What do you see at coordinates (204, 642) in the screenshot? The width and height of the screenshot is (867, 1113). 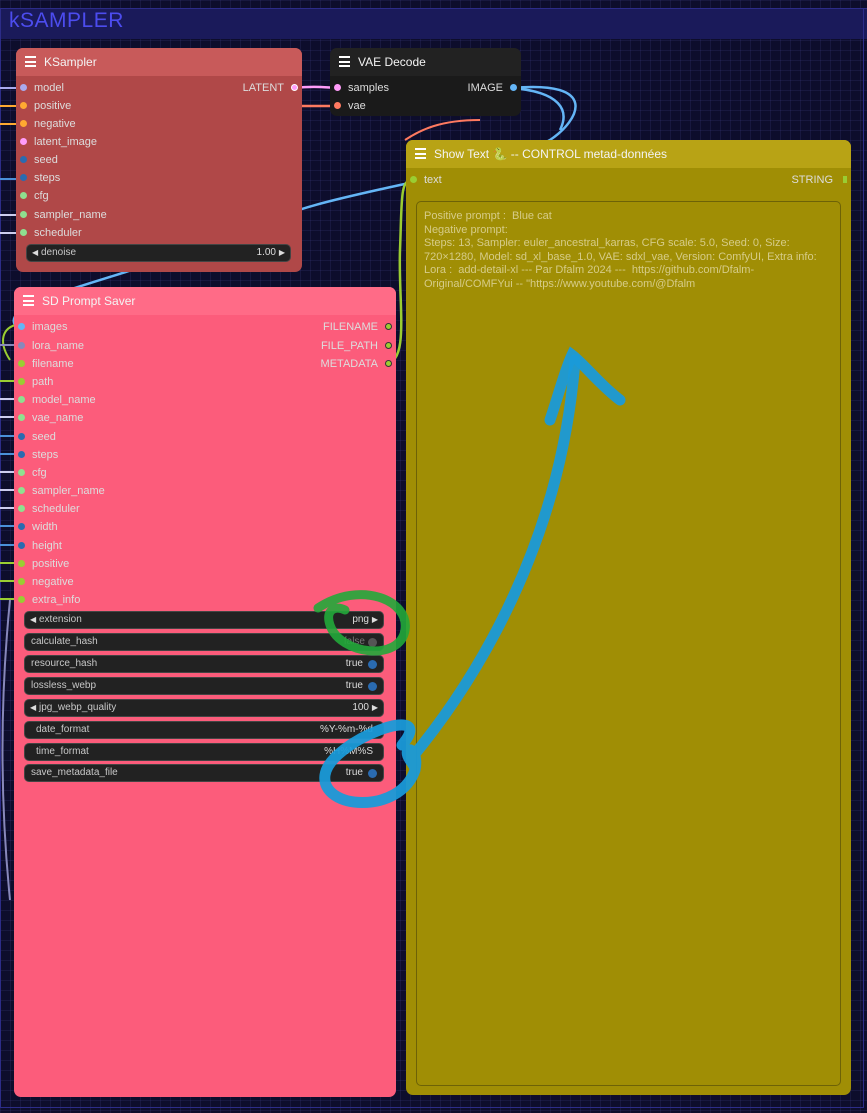 I see `calculate-hash-toggle: calculate_hash false` at bounding box center [204, 642].